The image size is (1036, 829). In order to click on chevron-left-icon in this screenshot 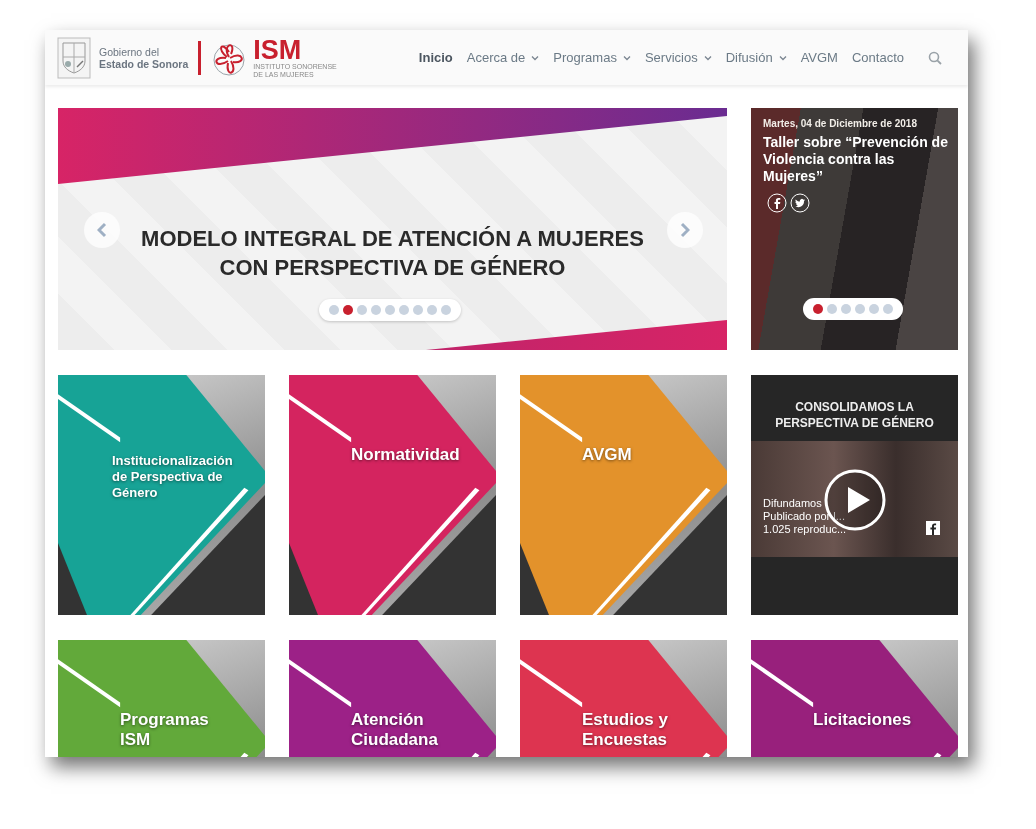, I will do `click(102, 230)`.